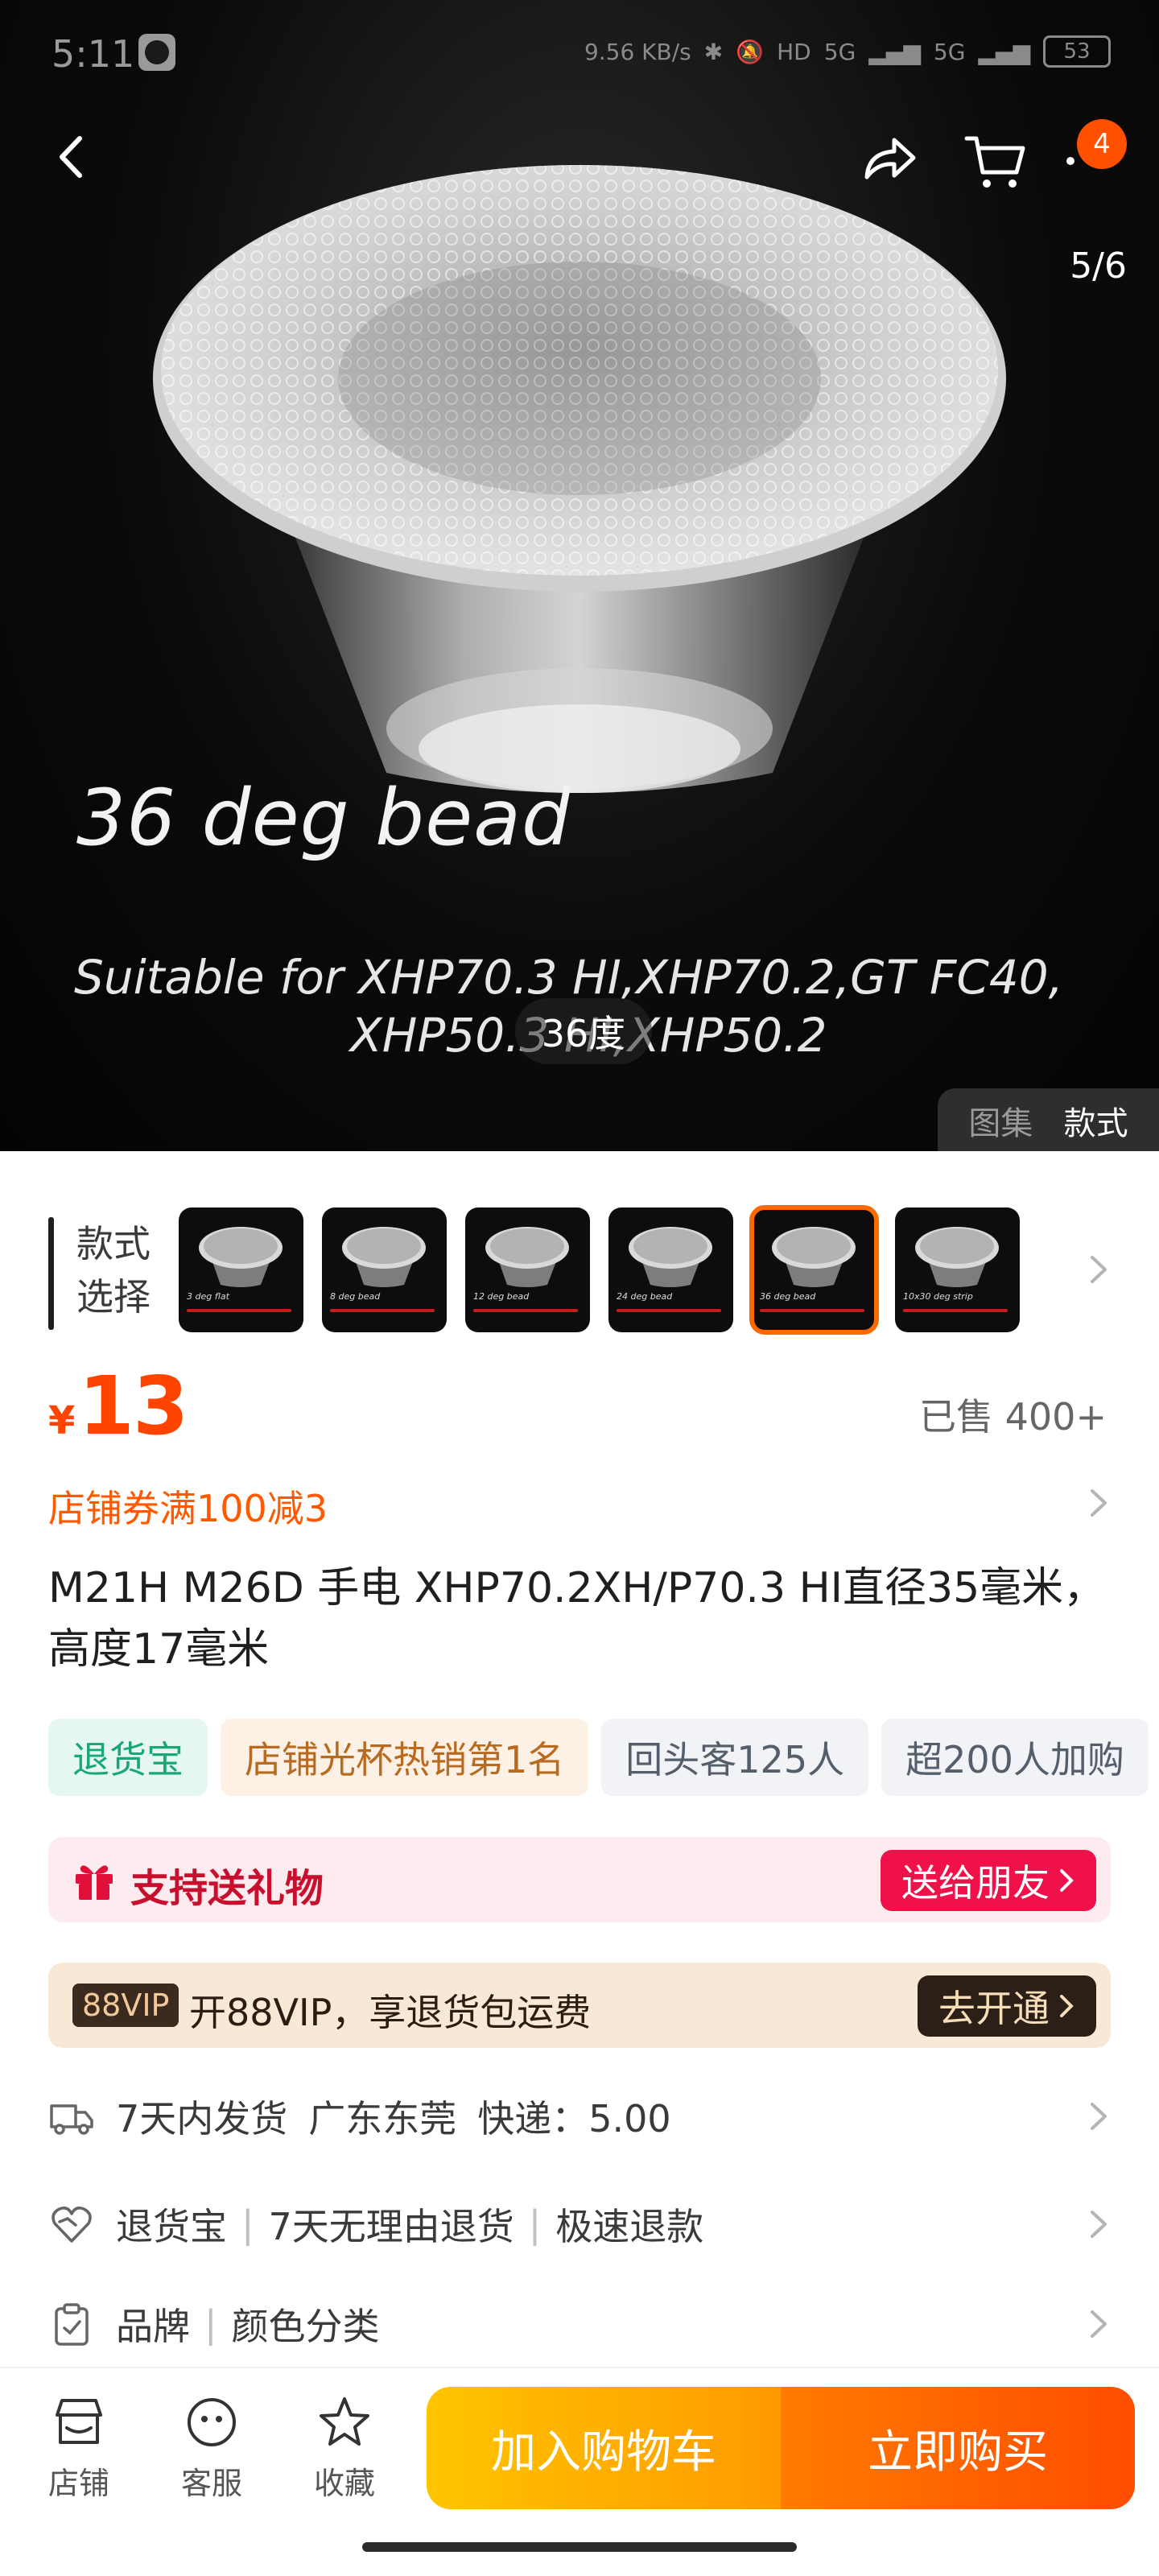 This screenshot has width=1159, height=2576. I want to click on variant-thumbnail: 10x30 deg strip, so click(957, 1270).